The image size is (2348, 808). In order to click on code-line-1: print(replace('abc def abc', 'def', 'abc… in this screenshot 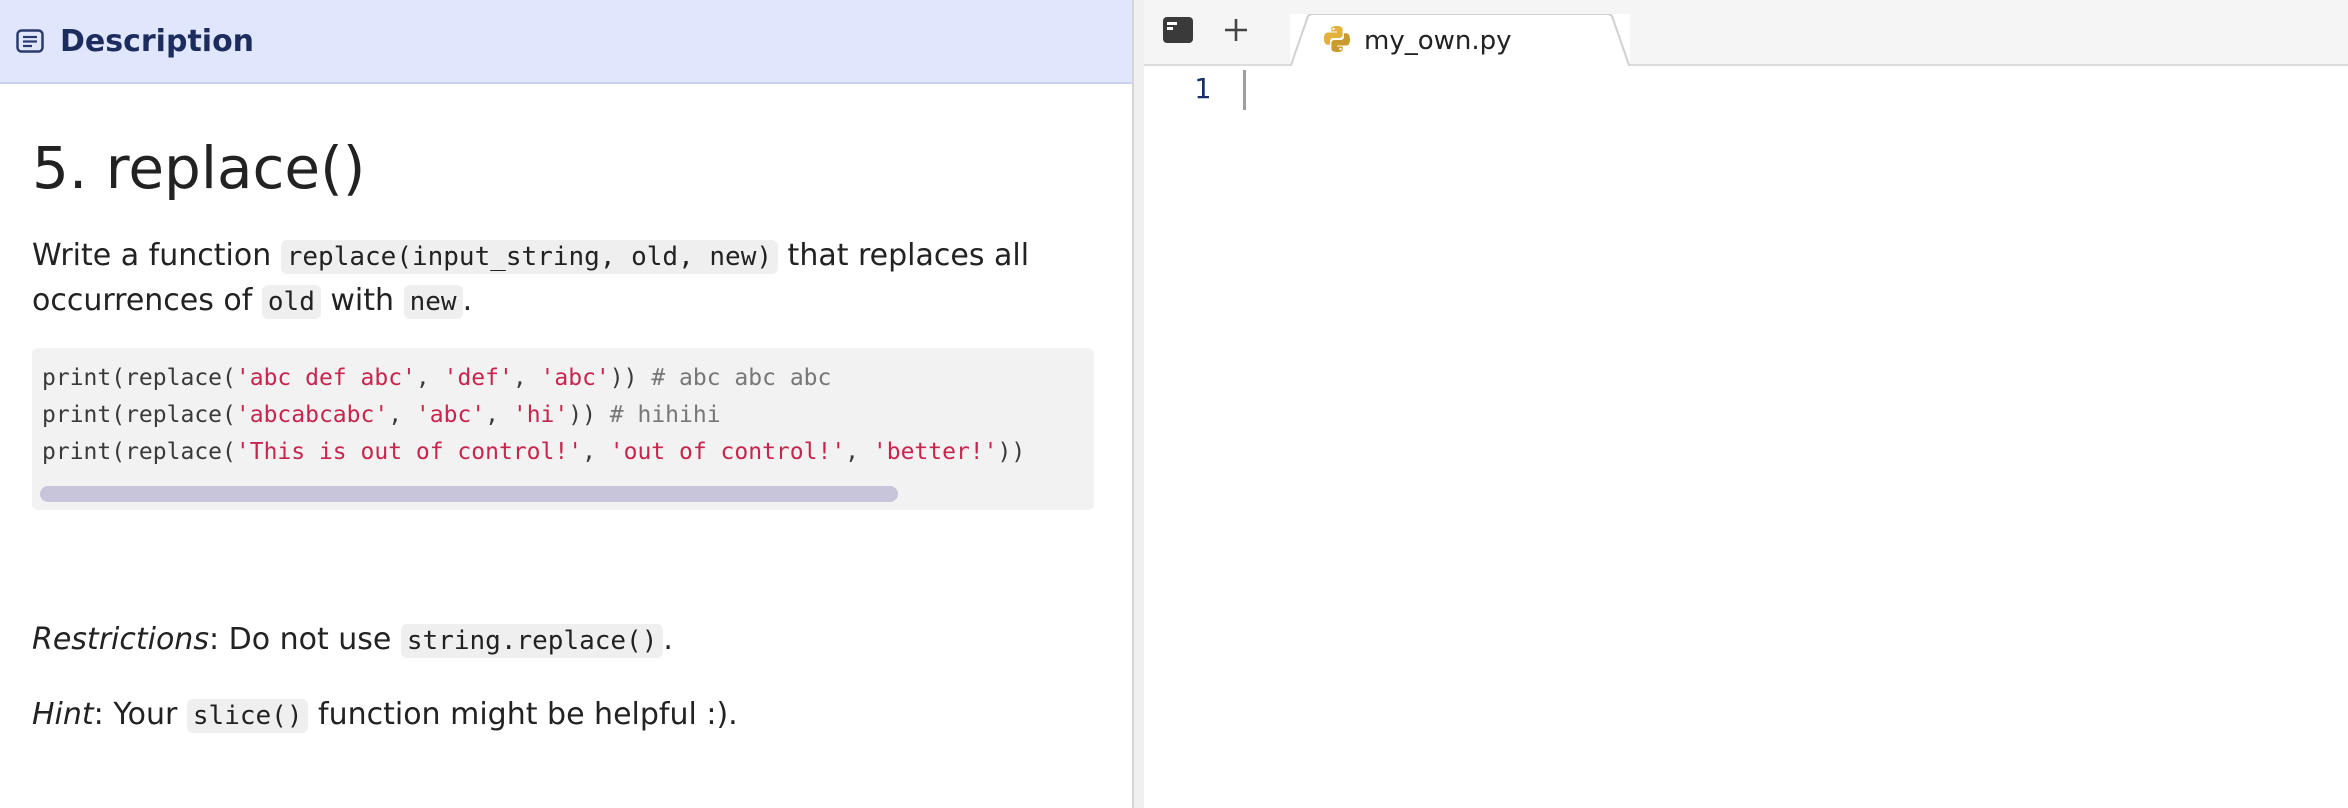, I will do `click(563, 378)`.